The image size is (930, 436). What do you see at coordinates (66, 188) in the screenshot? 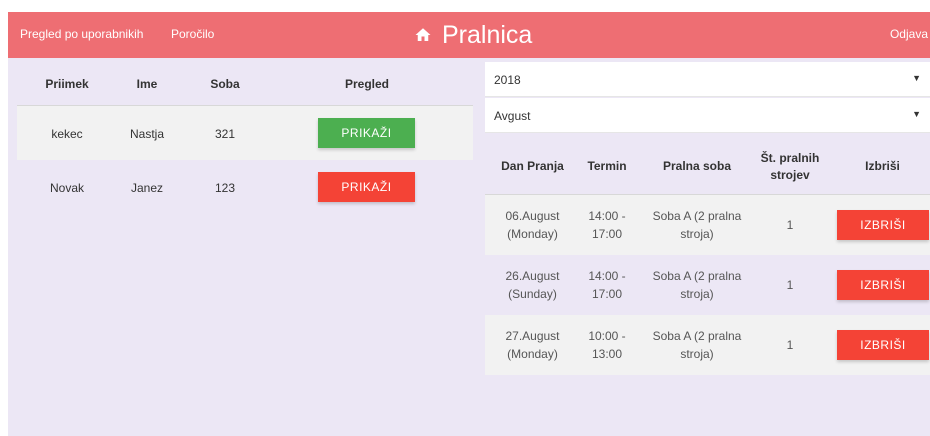
I see `cell-priimek: Novak` at bounding box center [66, 188].